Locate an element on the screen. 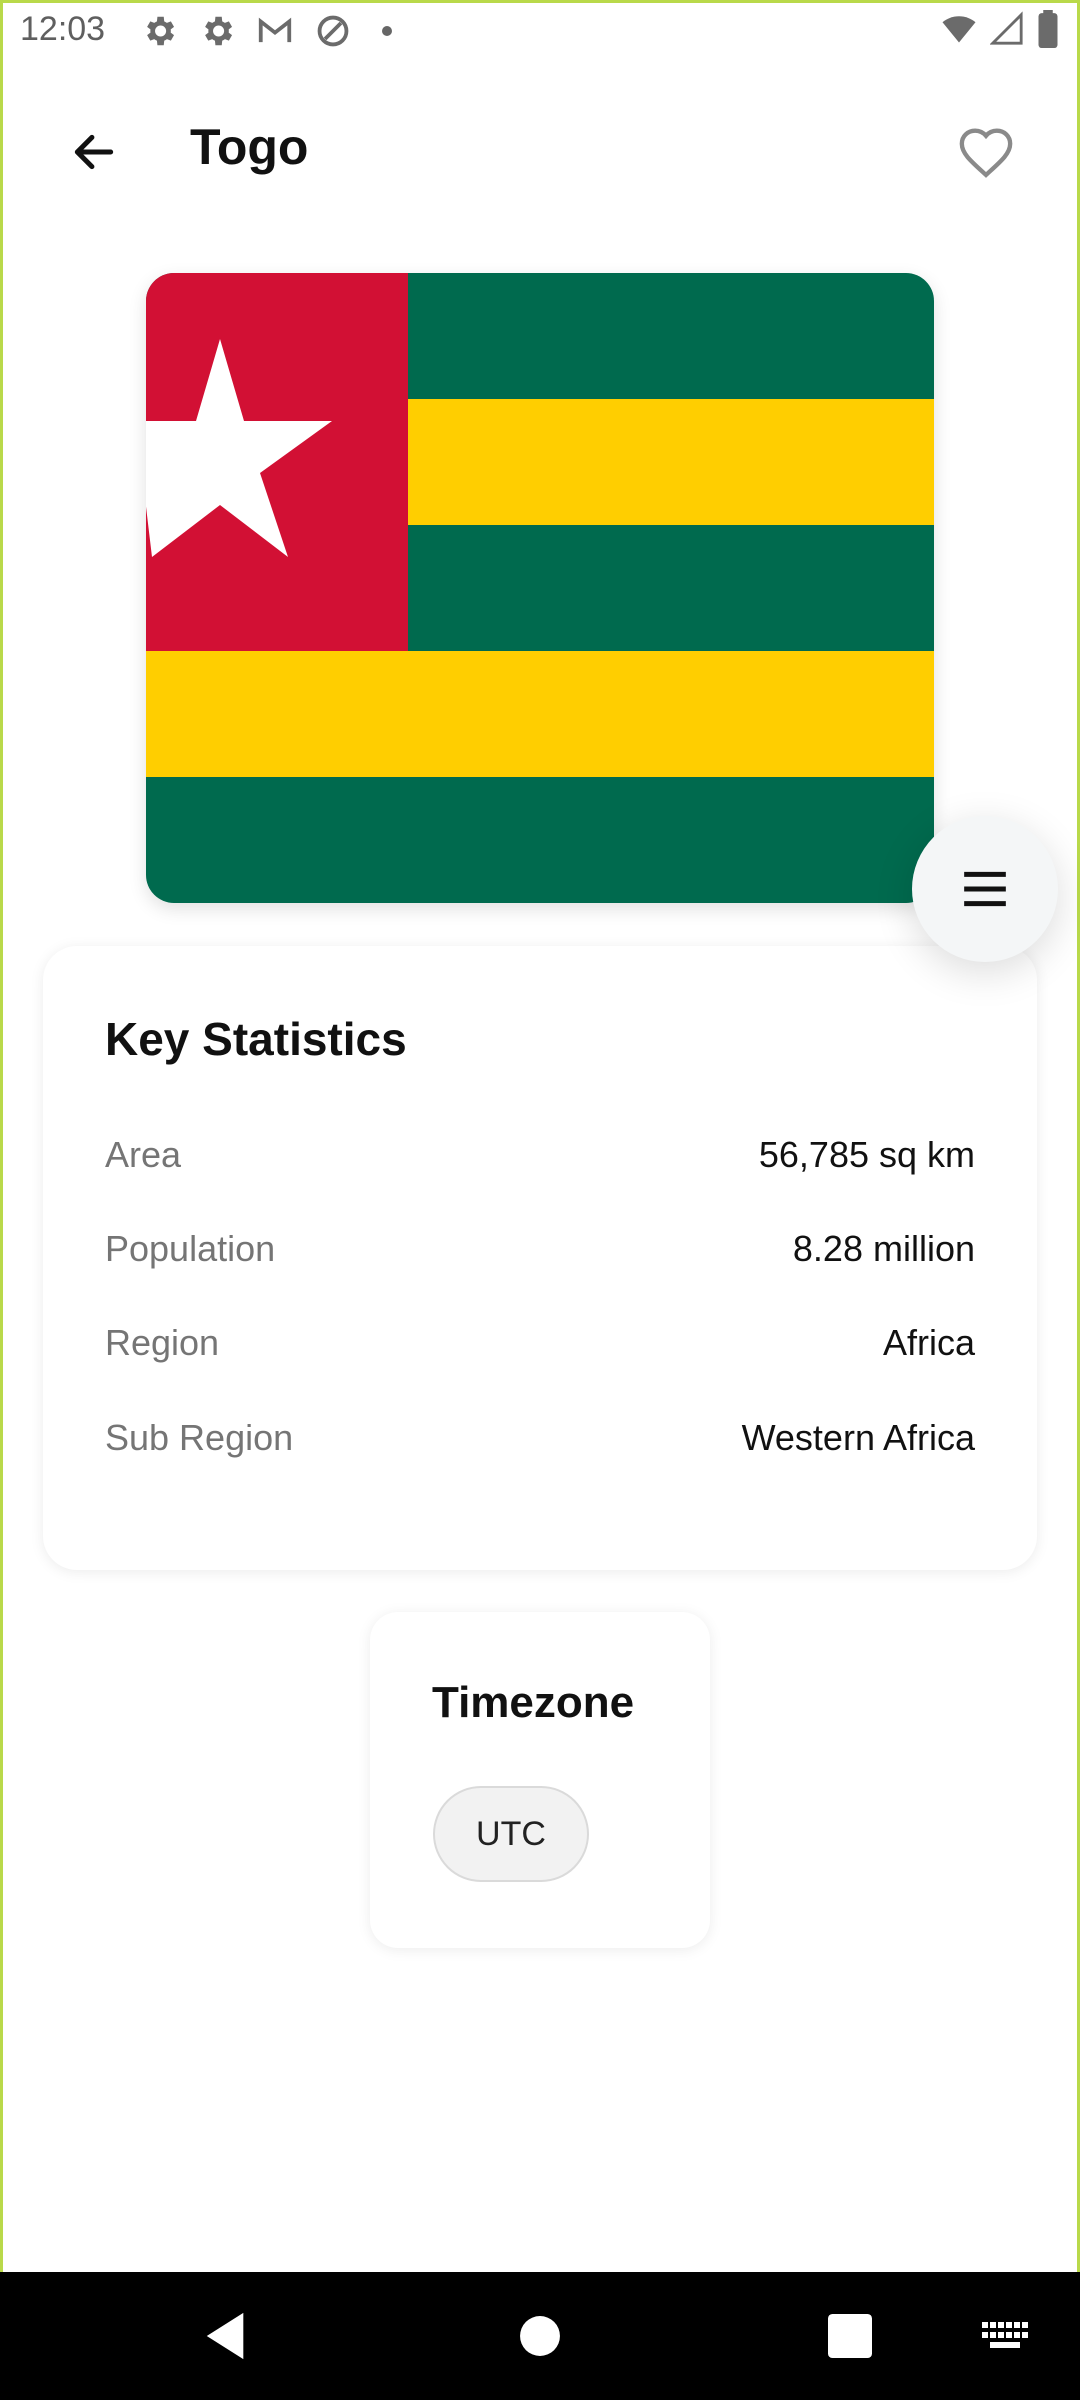 The image size is (1080, 2400). menu-fab is located at coordinates (985, 889).